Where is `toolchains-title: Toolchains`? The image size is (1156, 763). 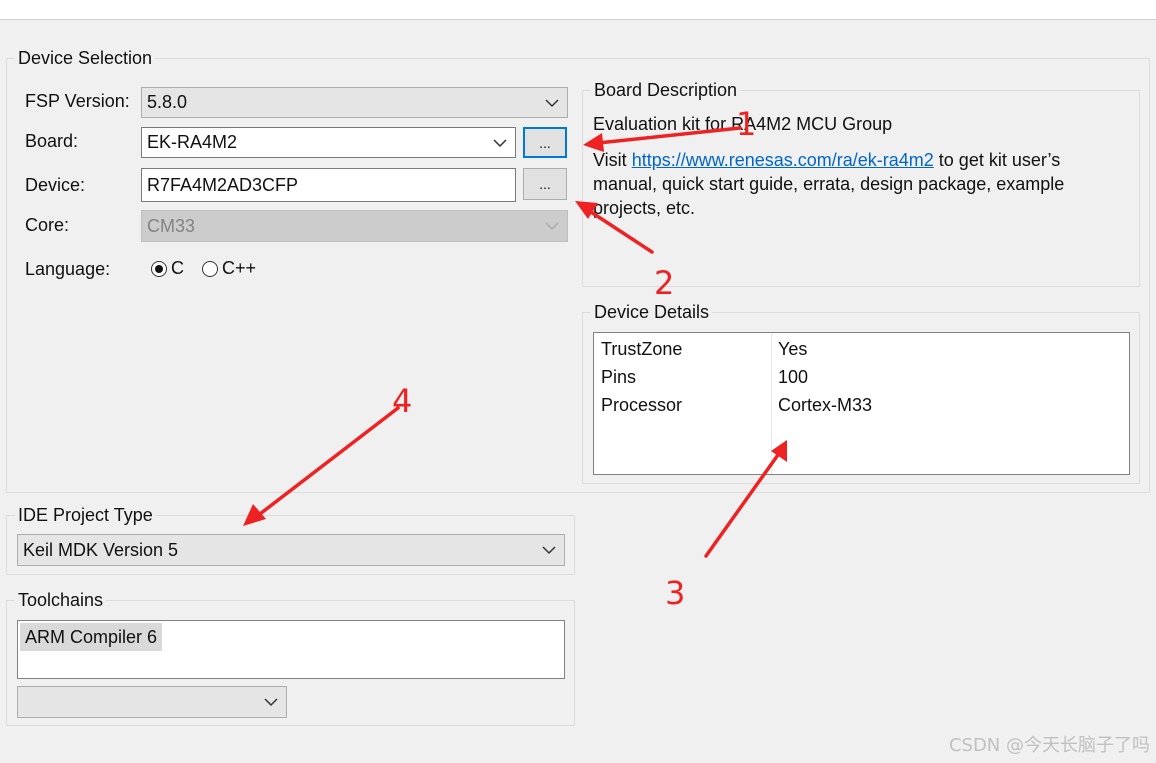
toolchains-title: Toolchains is located at coordinates (61, 600).